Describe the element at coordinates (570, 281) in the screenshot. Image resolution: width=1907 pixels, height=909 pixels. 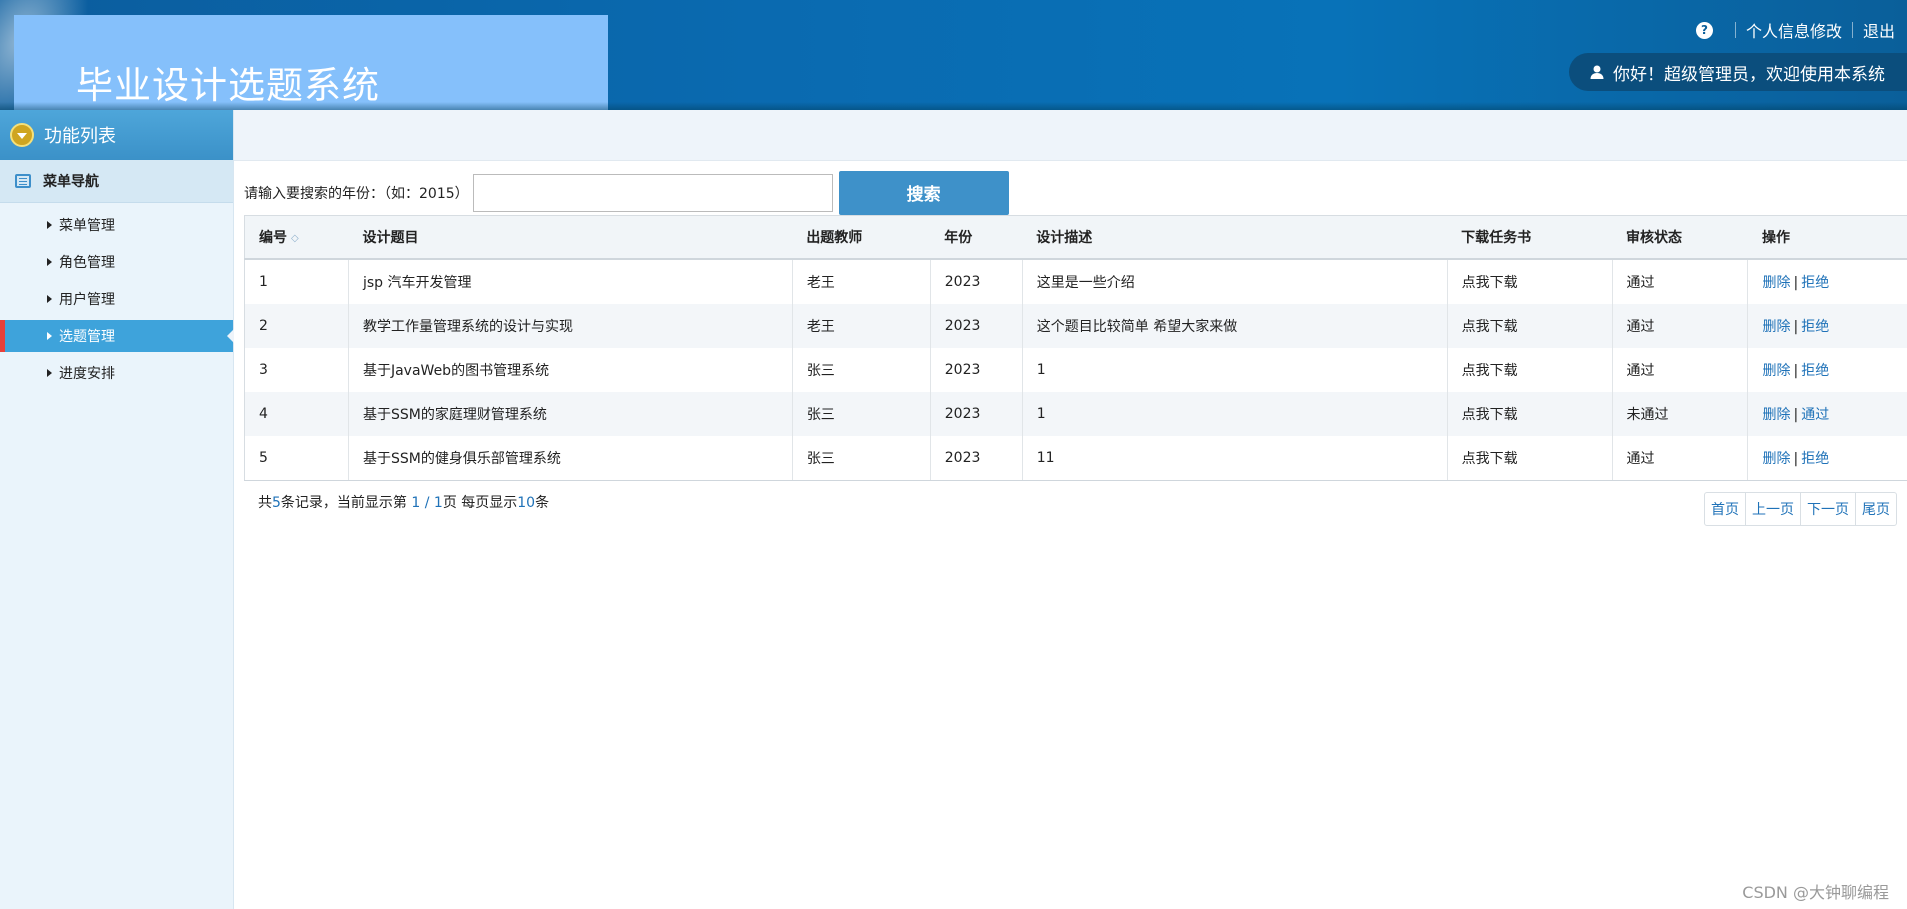
I see `cell-title: jsp 汽车开发管理` at that location.